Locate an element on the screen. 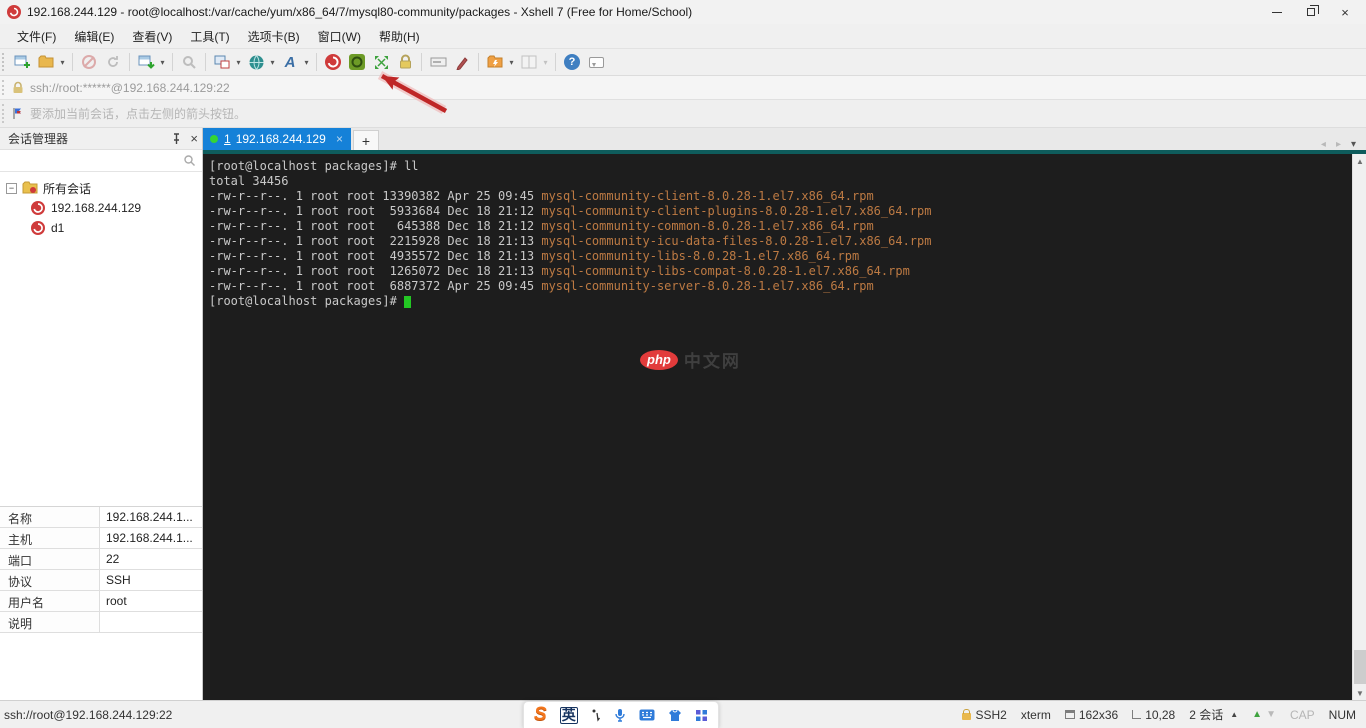  tree-node-session: 192.168.244.129 is located at coordinates (104, 208).